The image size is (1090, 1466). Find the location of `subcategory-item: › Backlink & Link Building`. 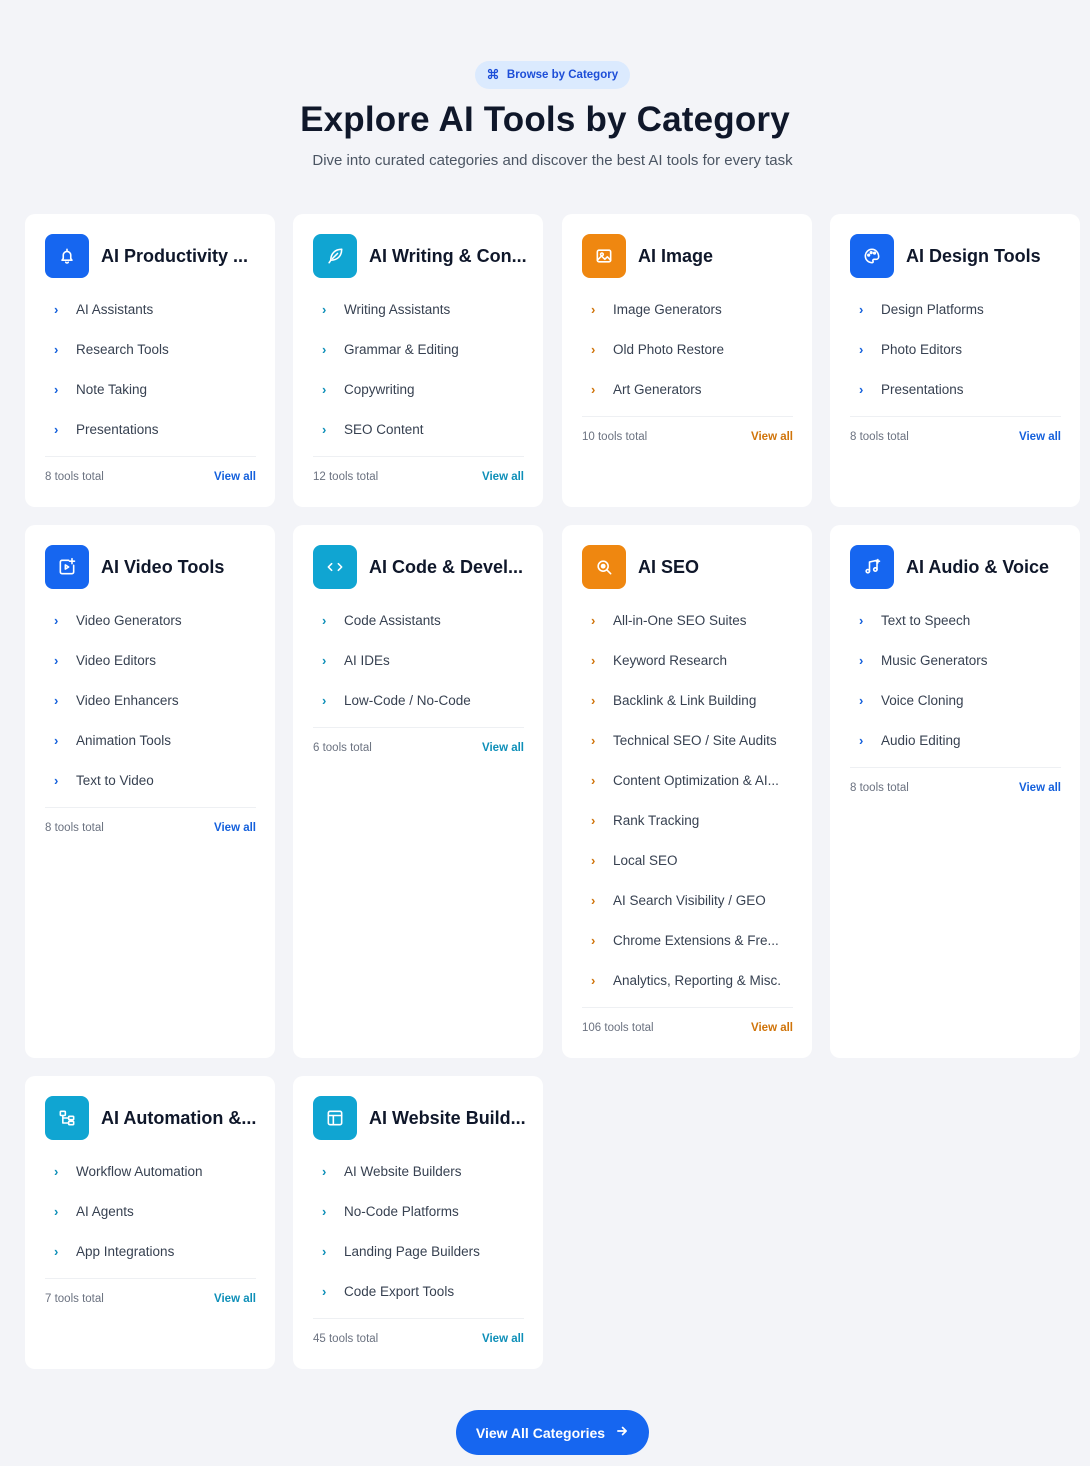

subcategory-item: › Backlink & Link Building is located at coordinates (687, 700).